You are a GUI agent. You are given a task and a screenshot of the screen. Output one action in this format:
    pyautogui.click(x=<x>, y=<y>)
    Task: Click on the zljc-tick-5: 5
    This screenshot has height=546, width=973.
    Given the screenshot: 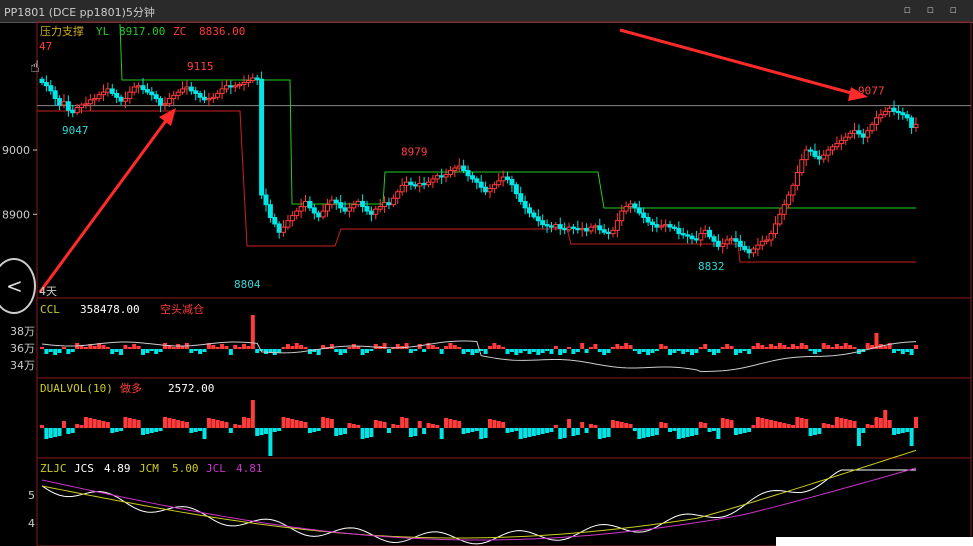 What is the action you would take?
    pyautogui.click(x=31, y=495)
    